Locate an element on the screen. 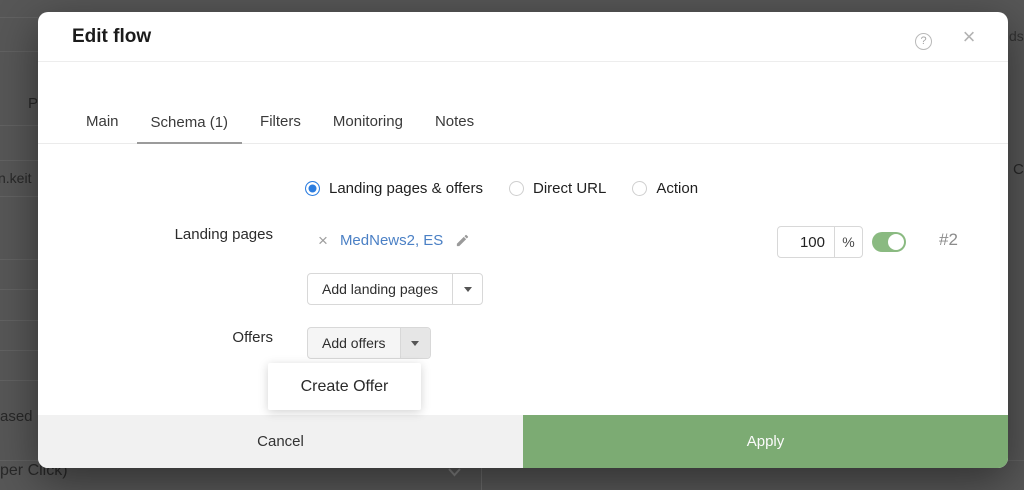  modal-footer: Cancel Apply is located at coordinates (523, 441).